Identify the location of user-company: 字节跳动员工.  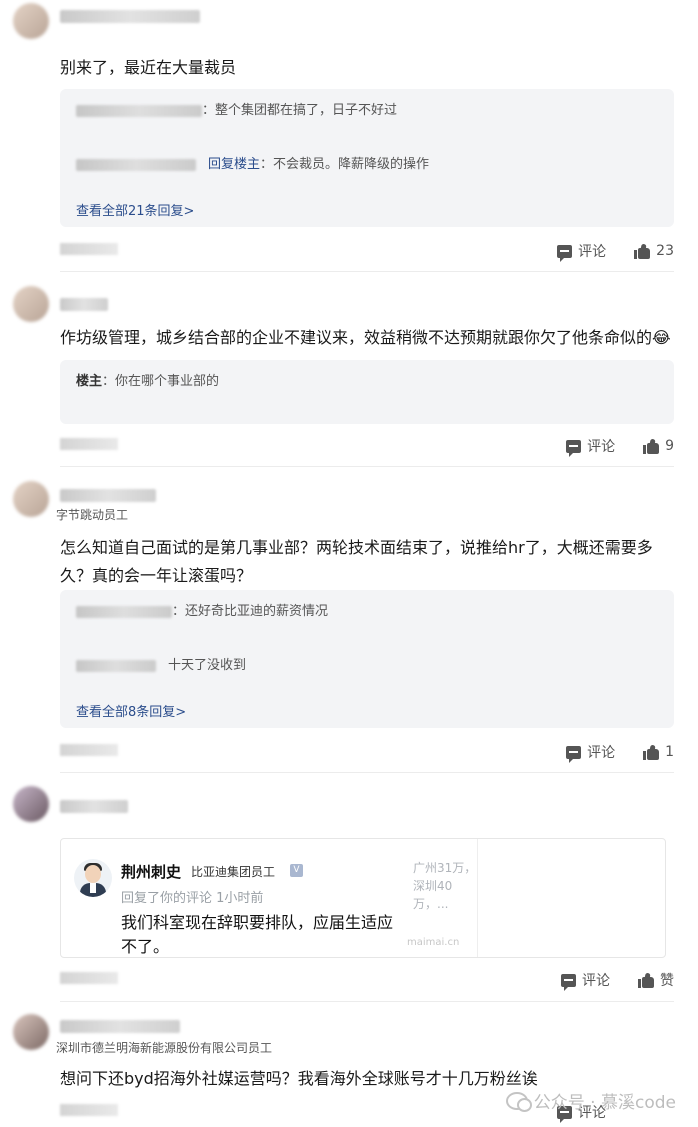
(92, 515).